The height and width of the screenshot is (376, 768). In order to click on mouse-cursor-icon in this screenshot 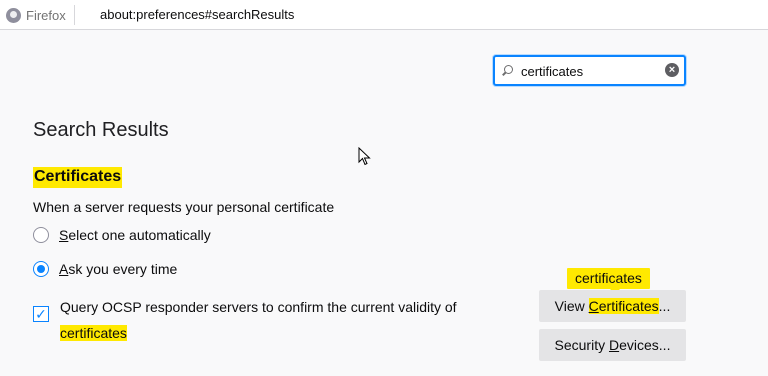, I will do `click(364, 156)`.